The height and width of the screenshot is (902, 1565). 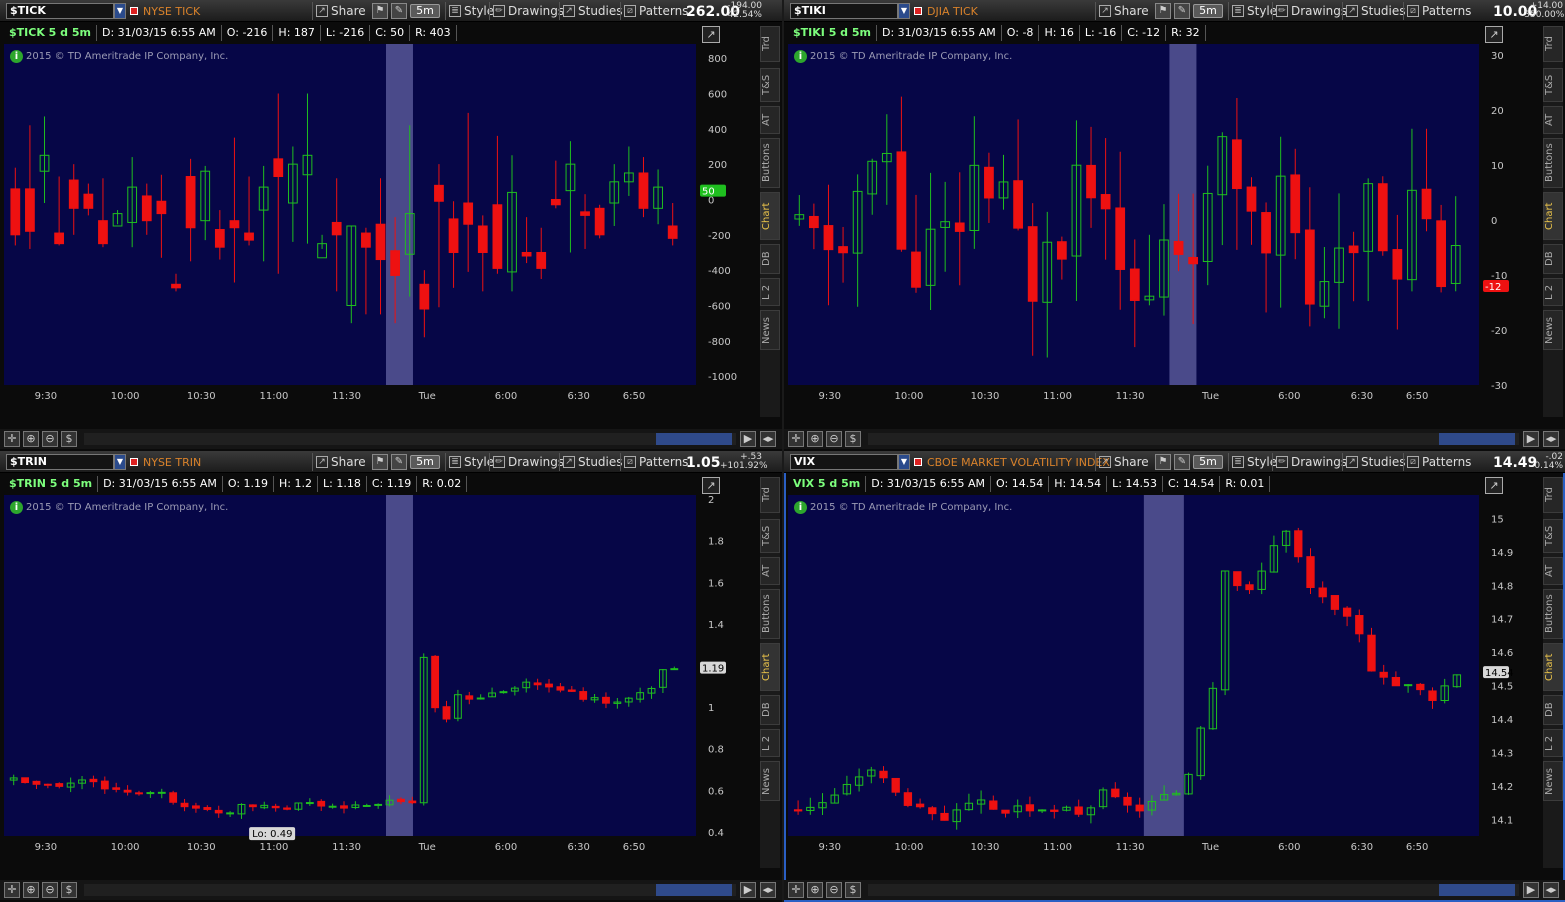 I want to click on symbol-input: $TICK, so click(x=60, y=11).